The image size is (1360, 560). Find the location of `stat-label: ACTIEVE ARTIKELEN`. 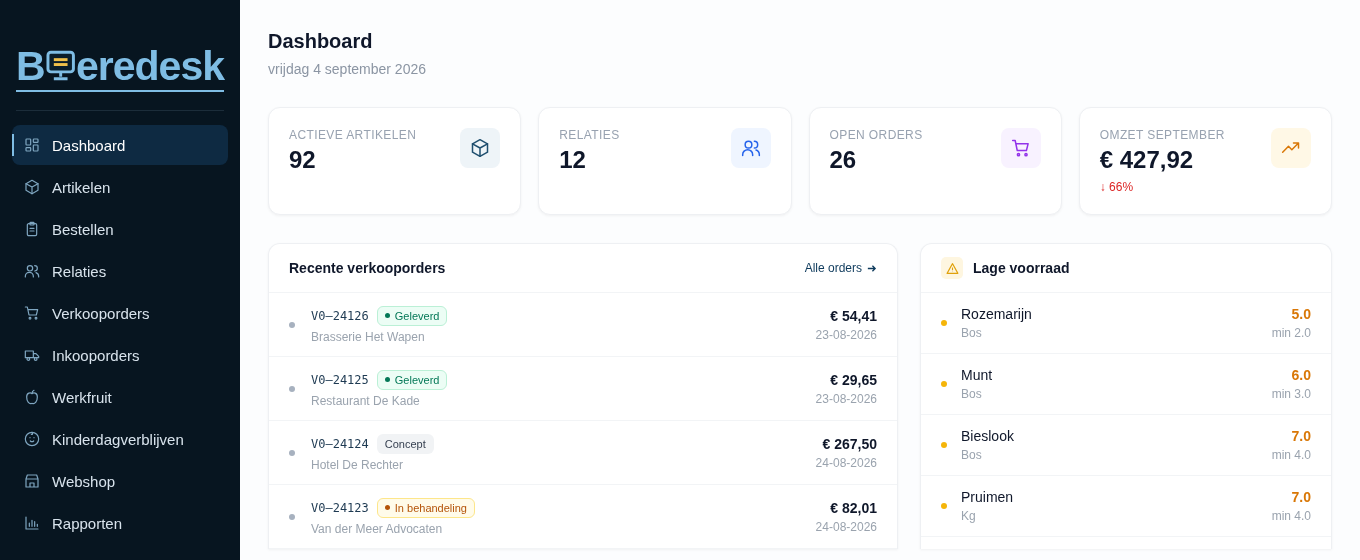

stat-label: ACTIEVE ARTIKELEN is located at coordinates (353, 135).